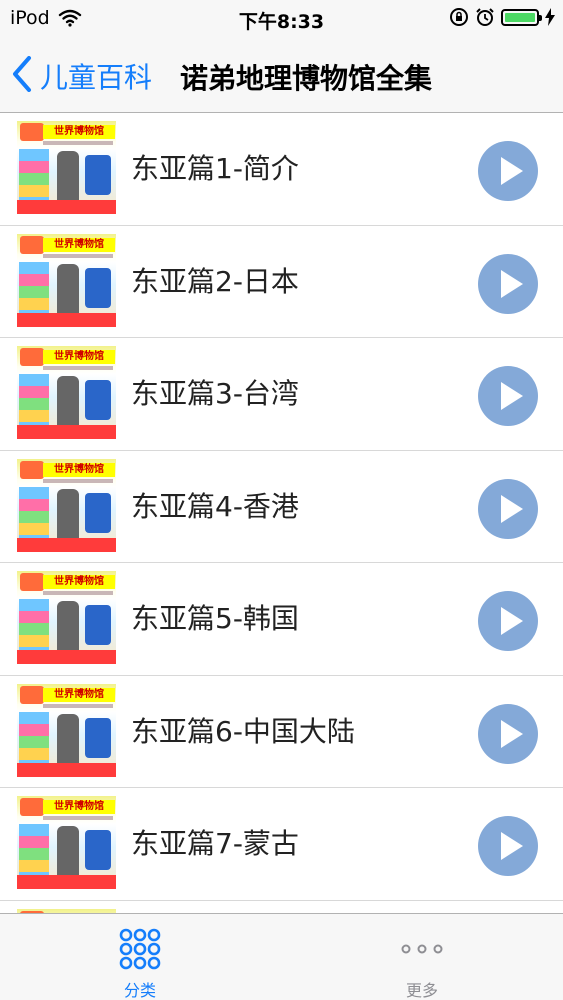  I want to click on alarm-icon, so click(485, 17).